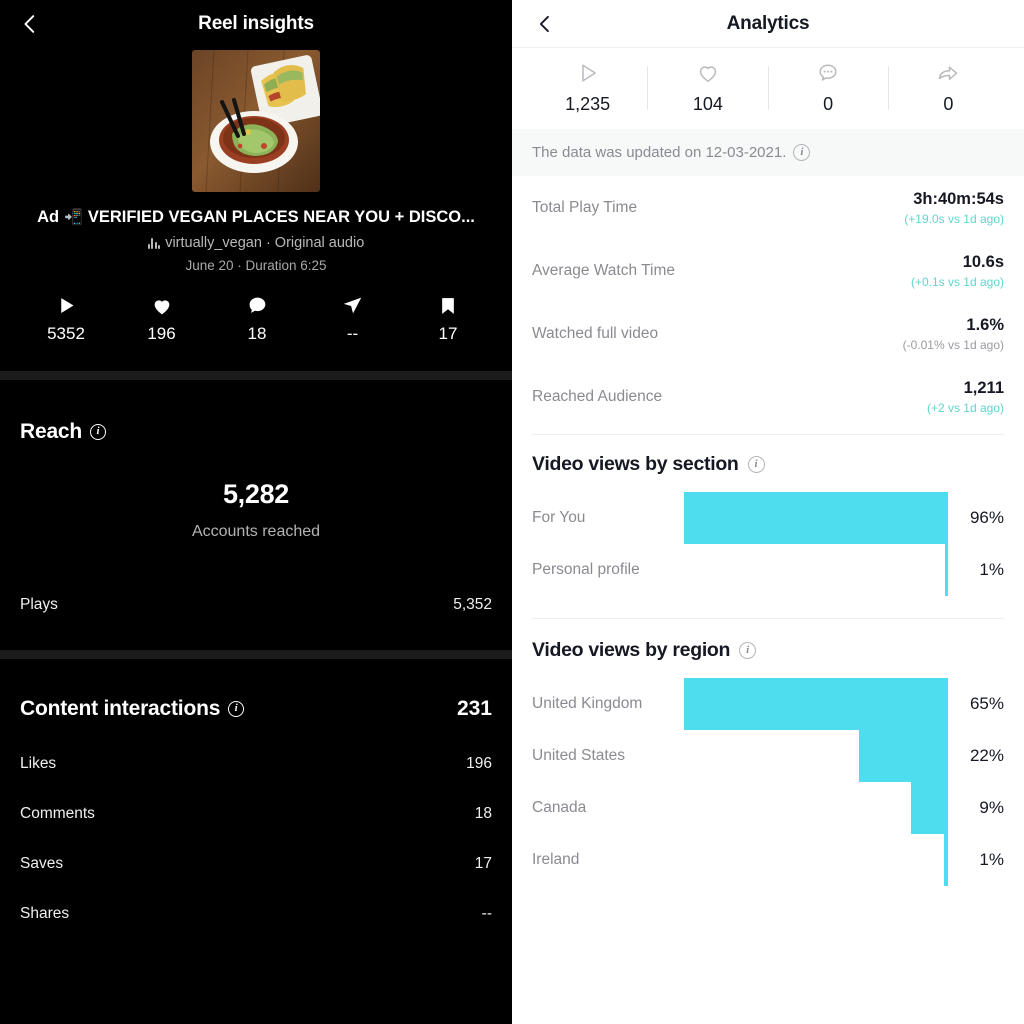  Describe the element at coordinates (991, 807) in the screenshot. I see `bar-value: 9%` at that location.